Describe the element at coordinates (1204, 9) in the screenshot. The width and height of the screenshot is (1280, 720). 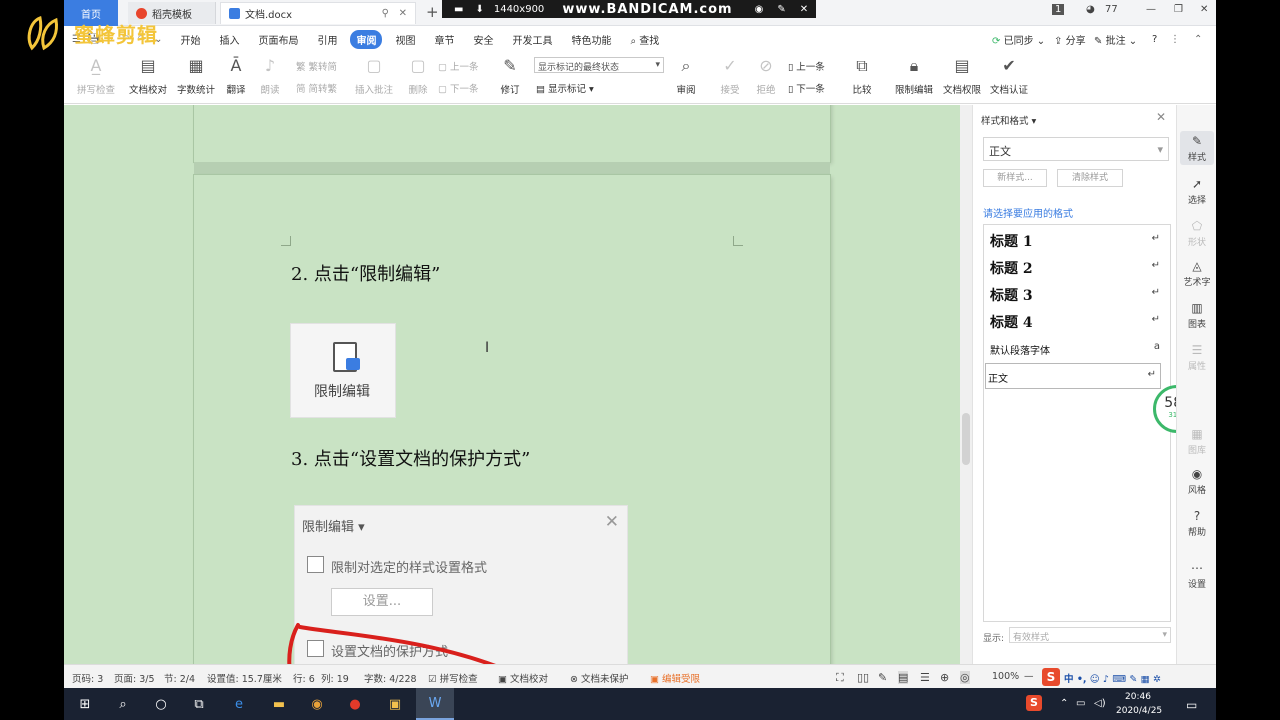
I see `close-window-icon: ✕` at that location.